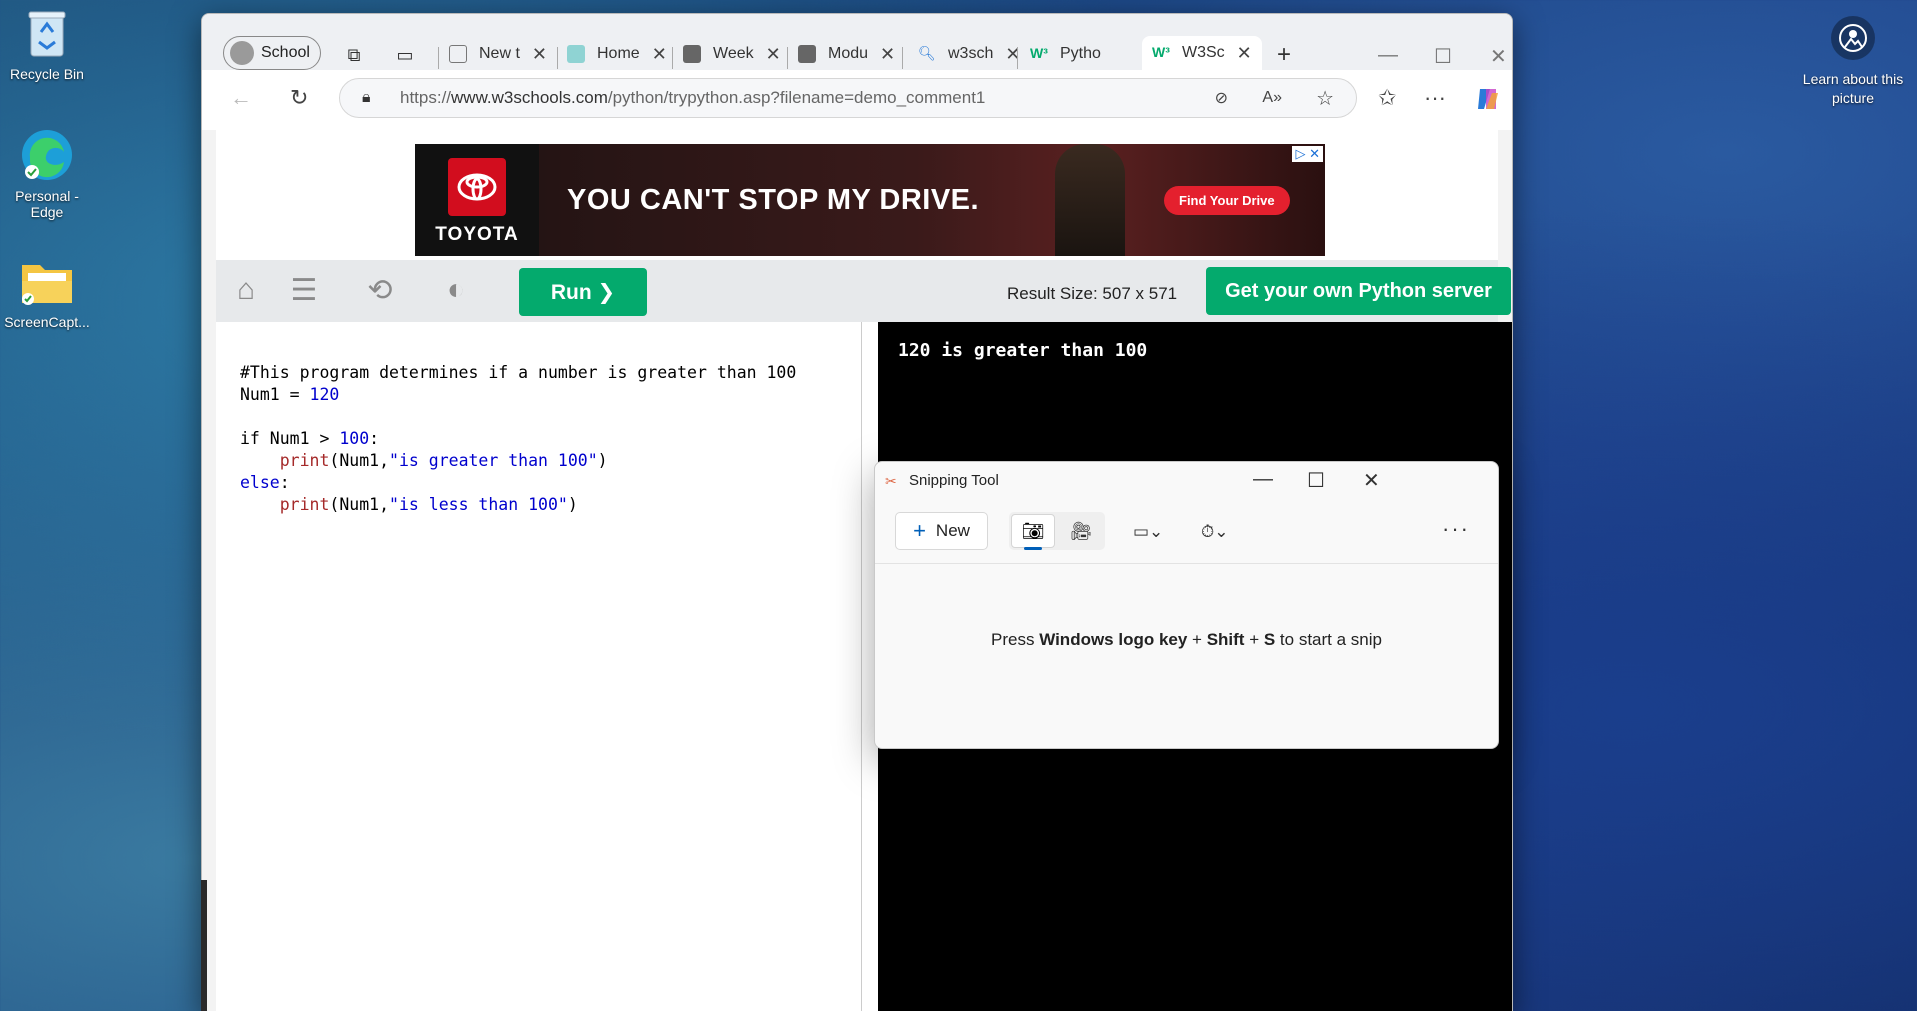  I want to click on page-icon, so click(458, 54).